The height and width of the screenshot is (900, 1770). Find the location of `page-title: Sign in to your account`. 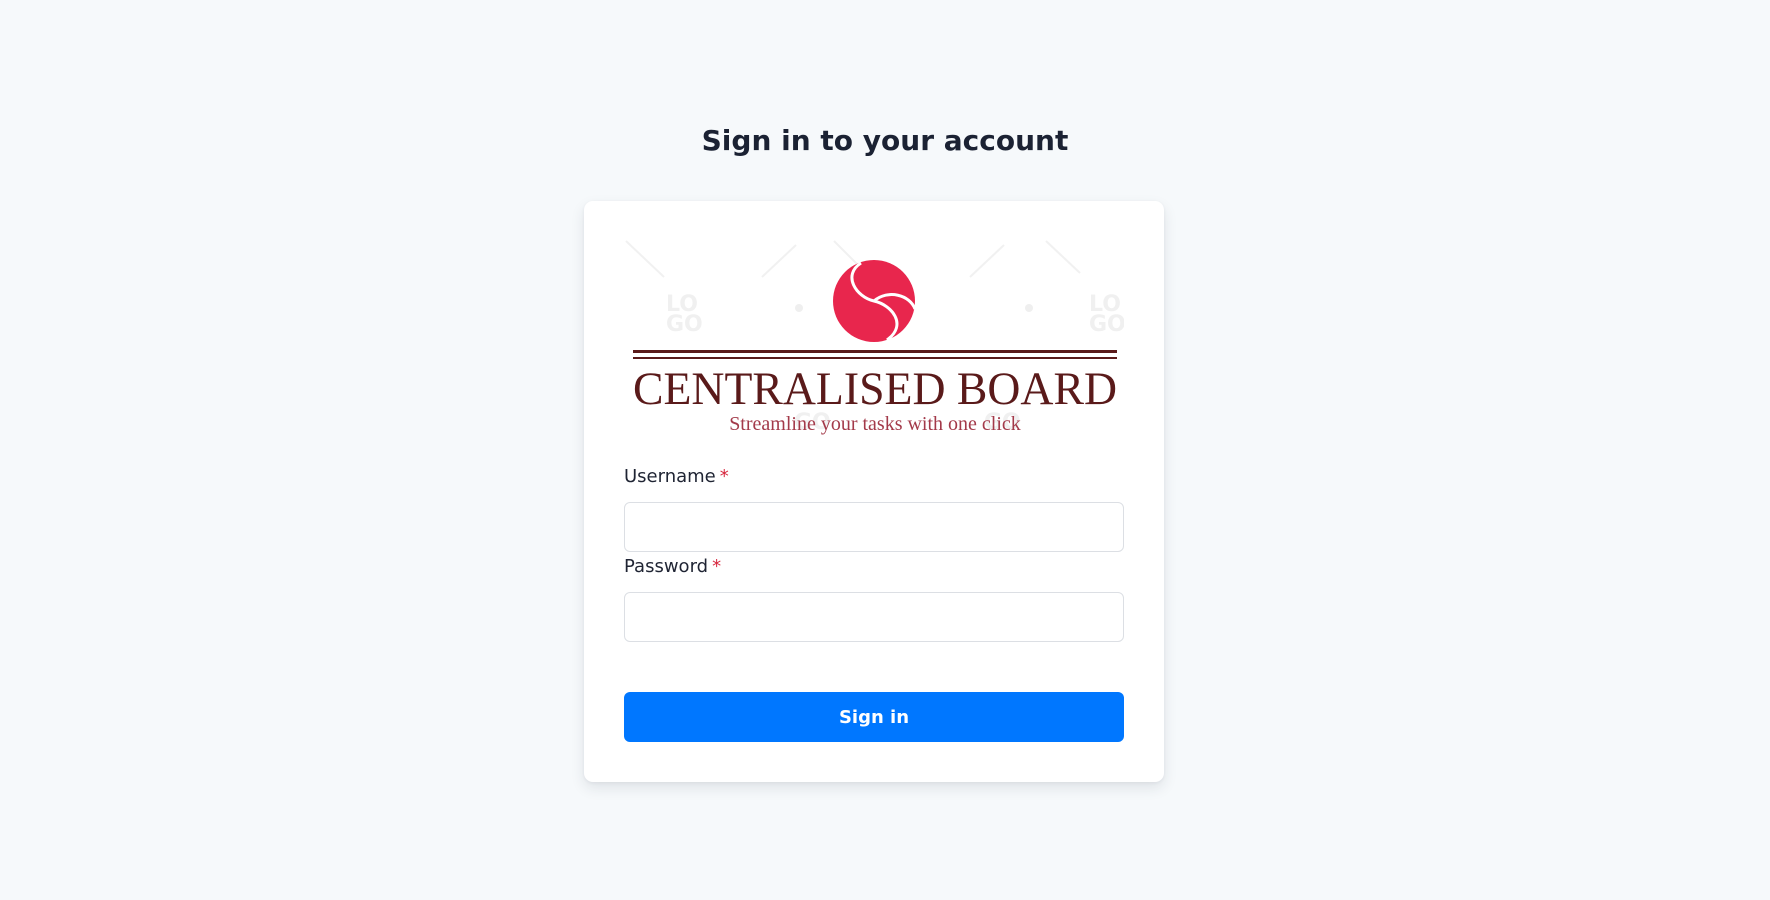

page-title: Sign in to your account is located at coordinates (885, 140).